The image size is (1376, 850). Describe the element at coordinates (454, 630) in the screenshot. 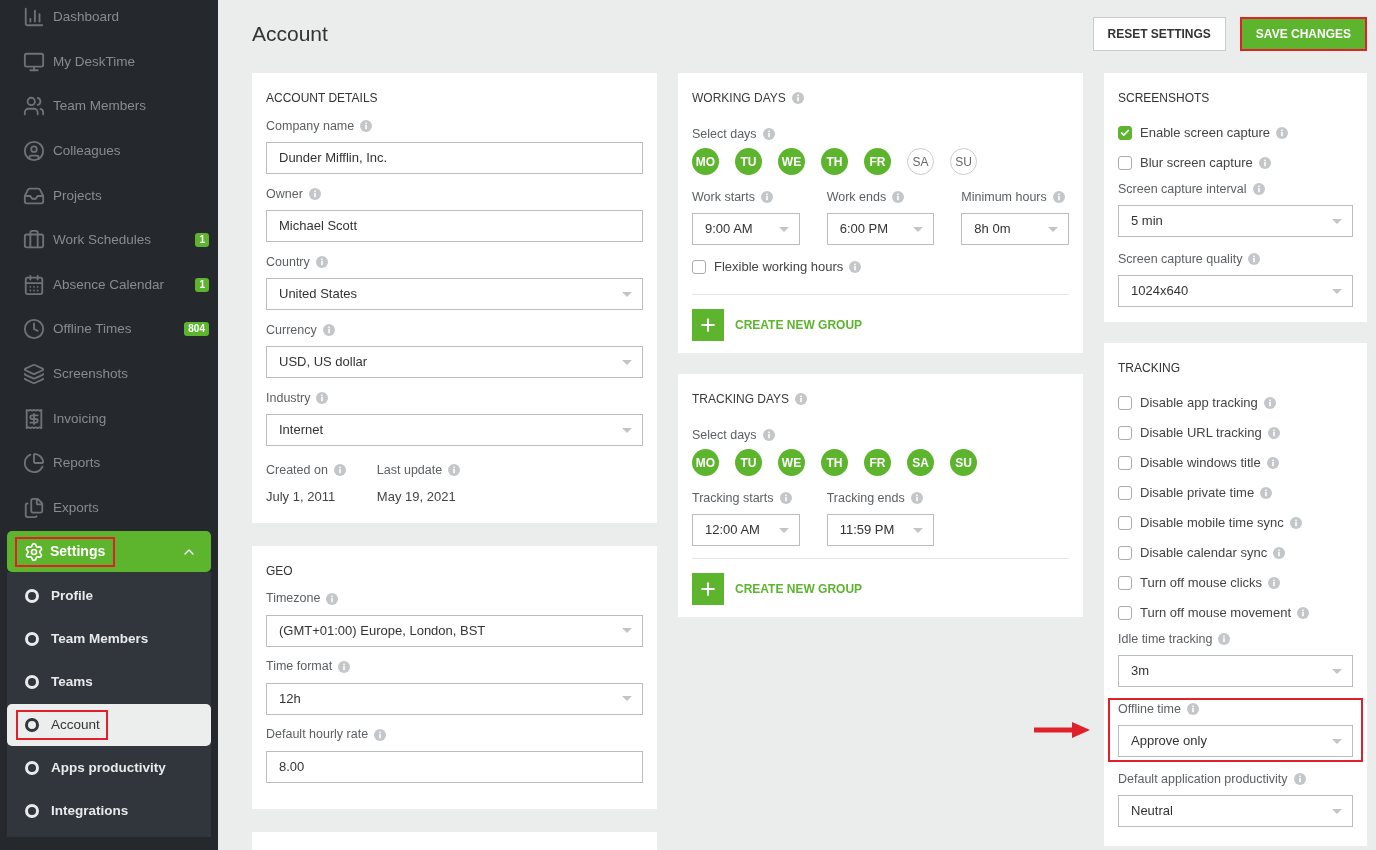

I see `select-field: (GMT+01:00) Europe, London, BST` at that location.